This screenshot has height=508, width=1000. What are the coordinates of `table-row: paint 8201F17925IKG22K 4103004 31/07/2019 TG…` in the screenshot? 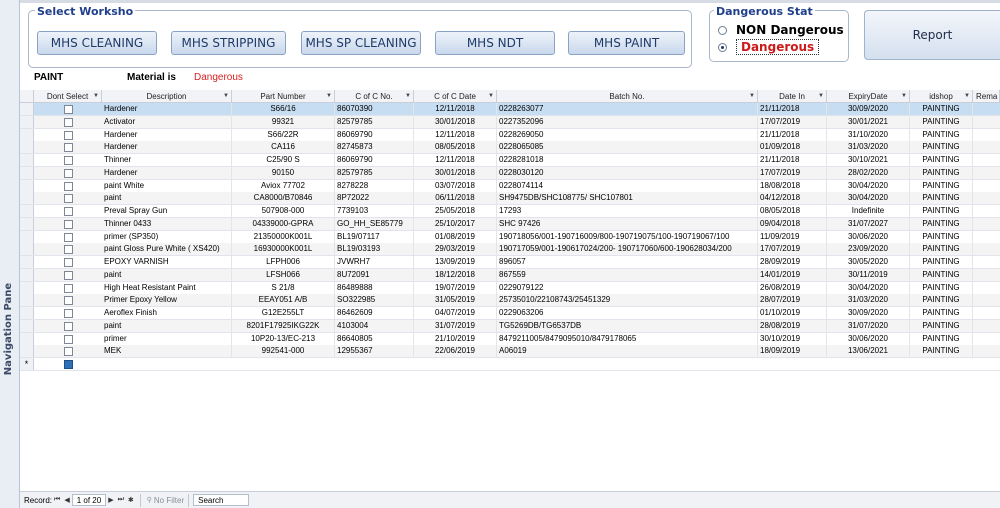 It's located at (510, 326).